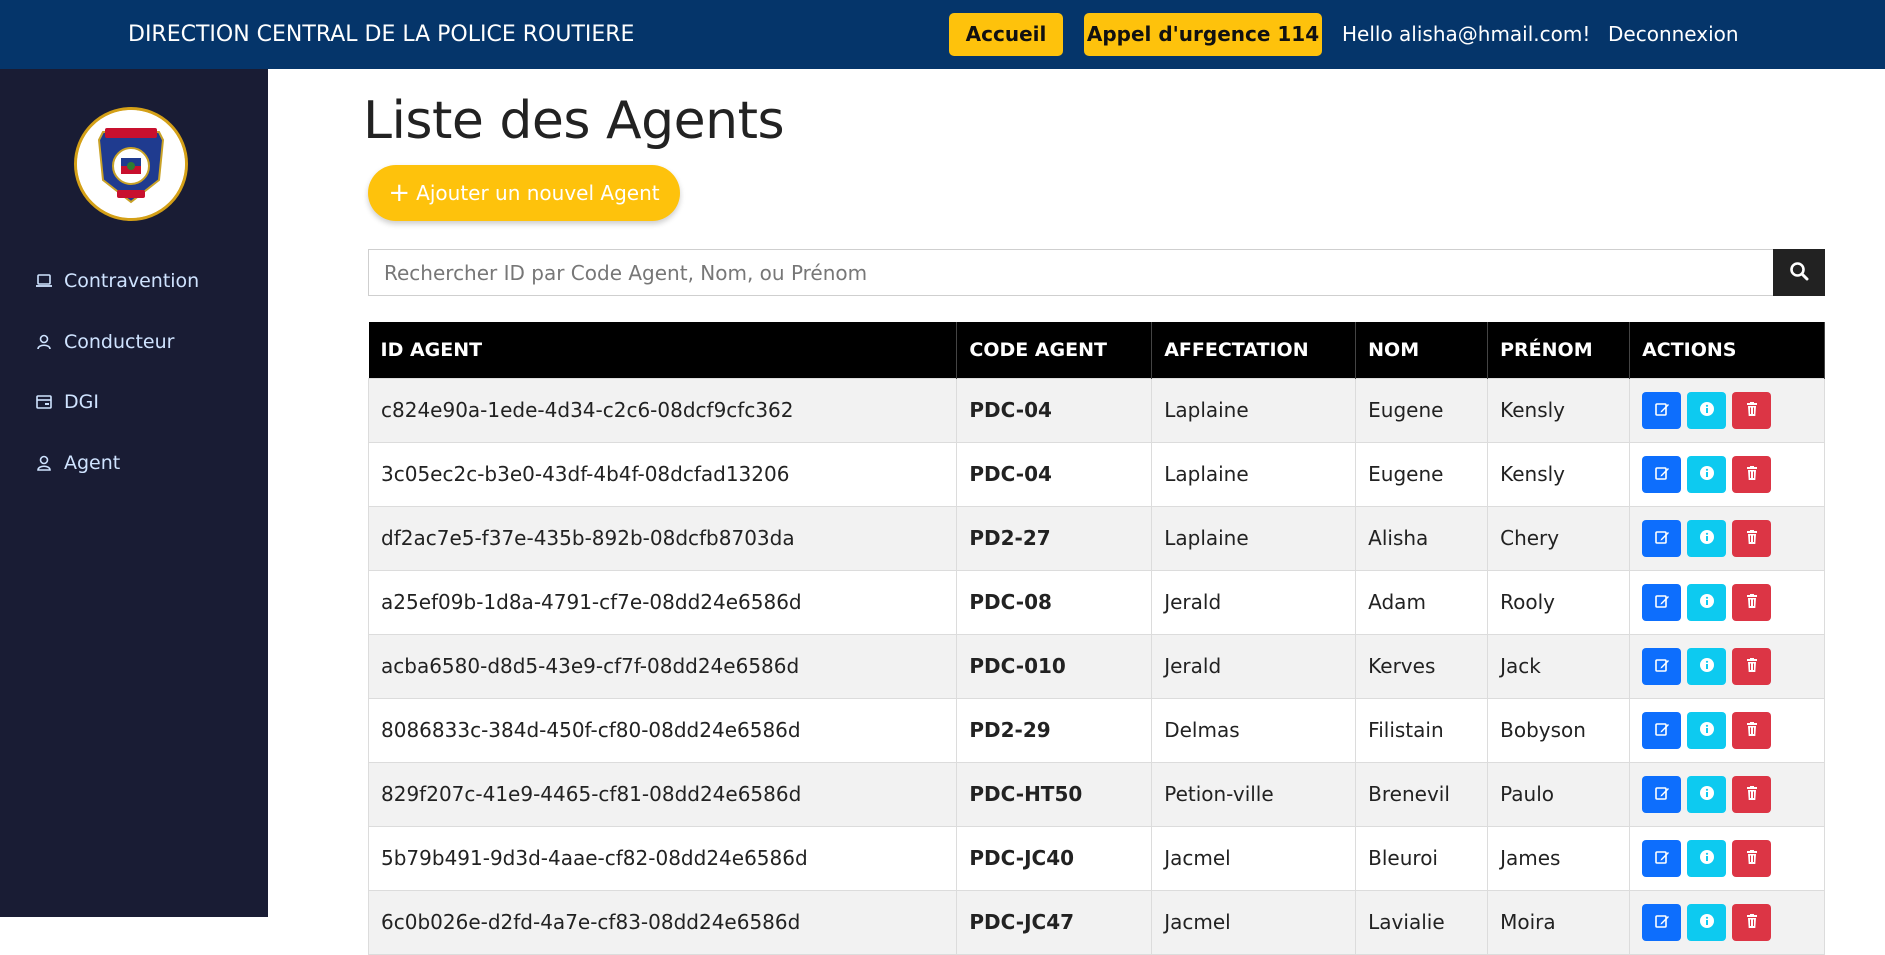 The width and height of the screenshot is (1885, 955). What do you see at coordinates (1422, 602) in the screenshot?
I see `cell-nom: Adam` at bounding box center [1422, 602].